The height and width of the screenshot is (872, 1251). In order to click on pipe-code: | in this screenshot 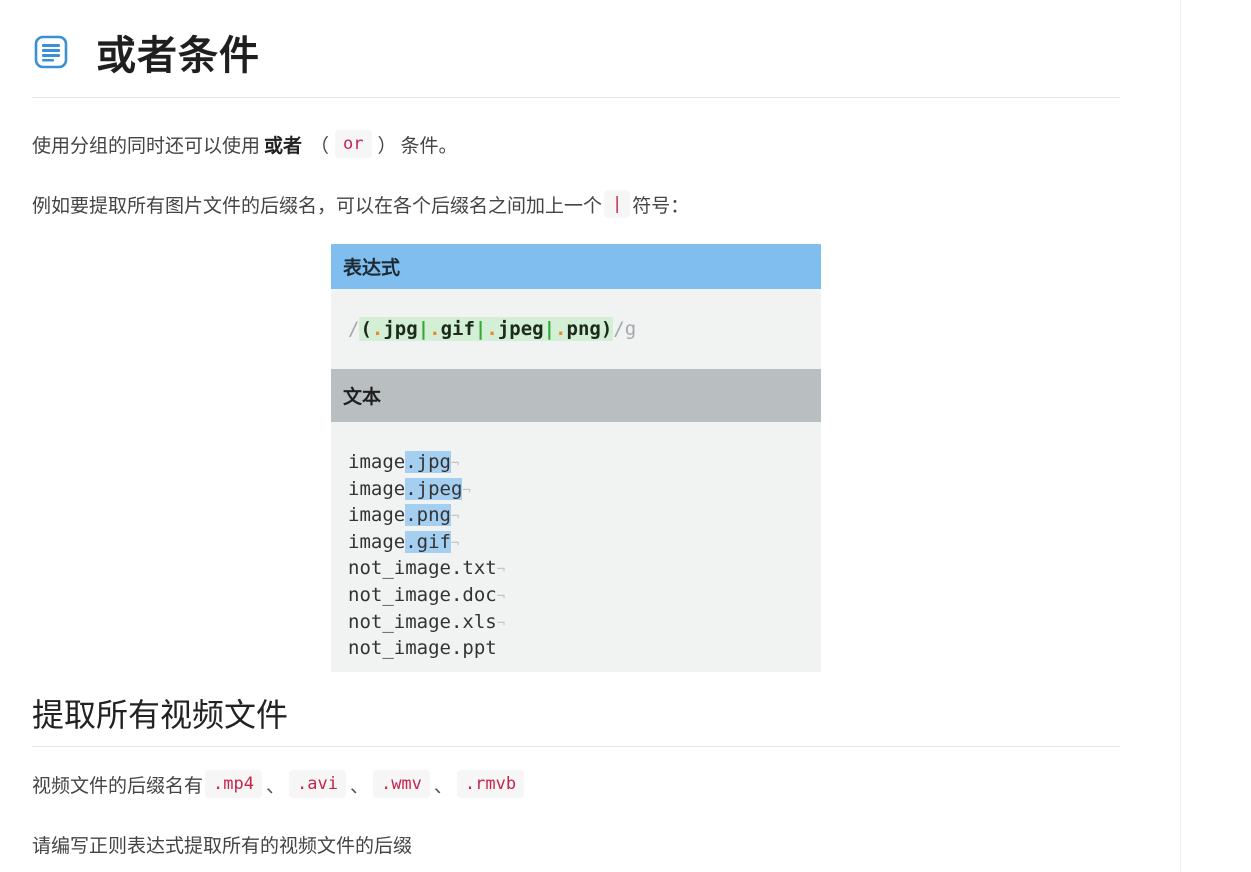, I will do `click(617, 204)`.